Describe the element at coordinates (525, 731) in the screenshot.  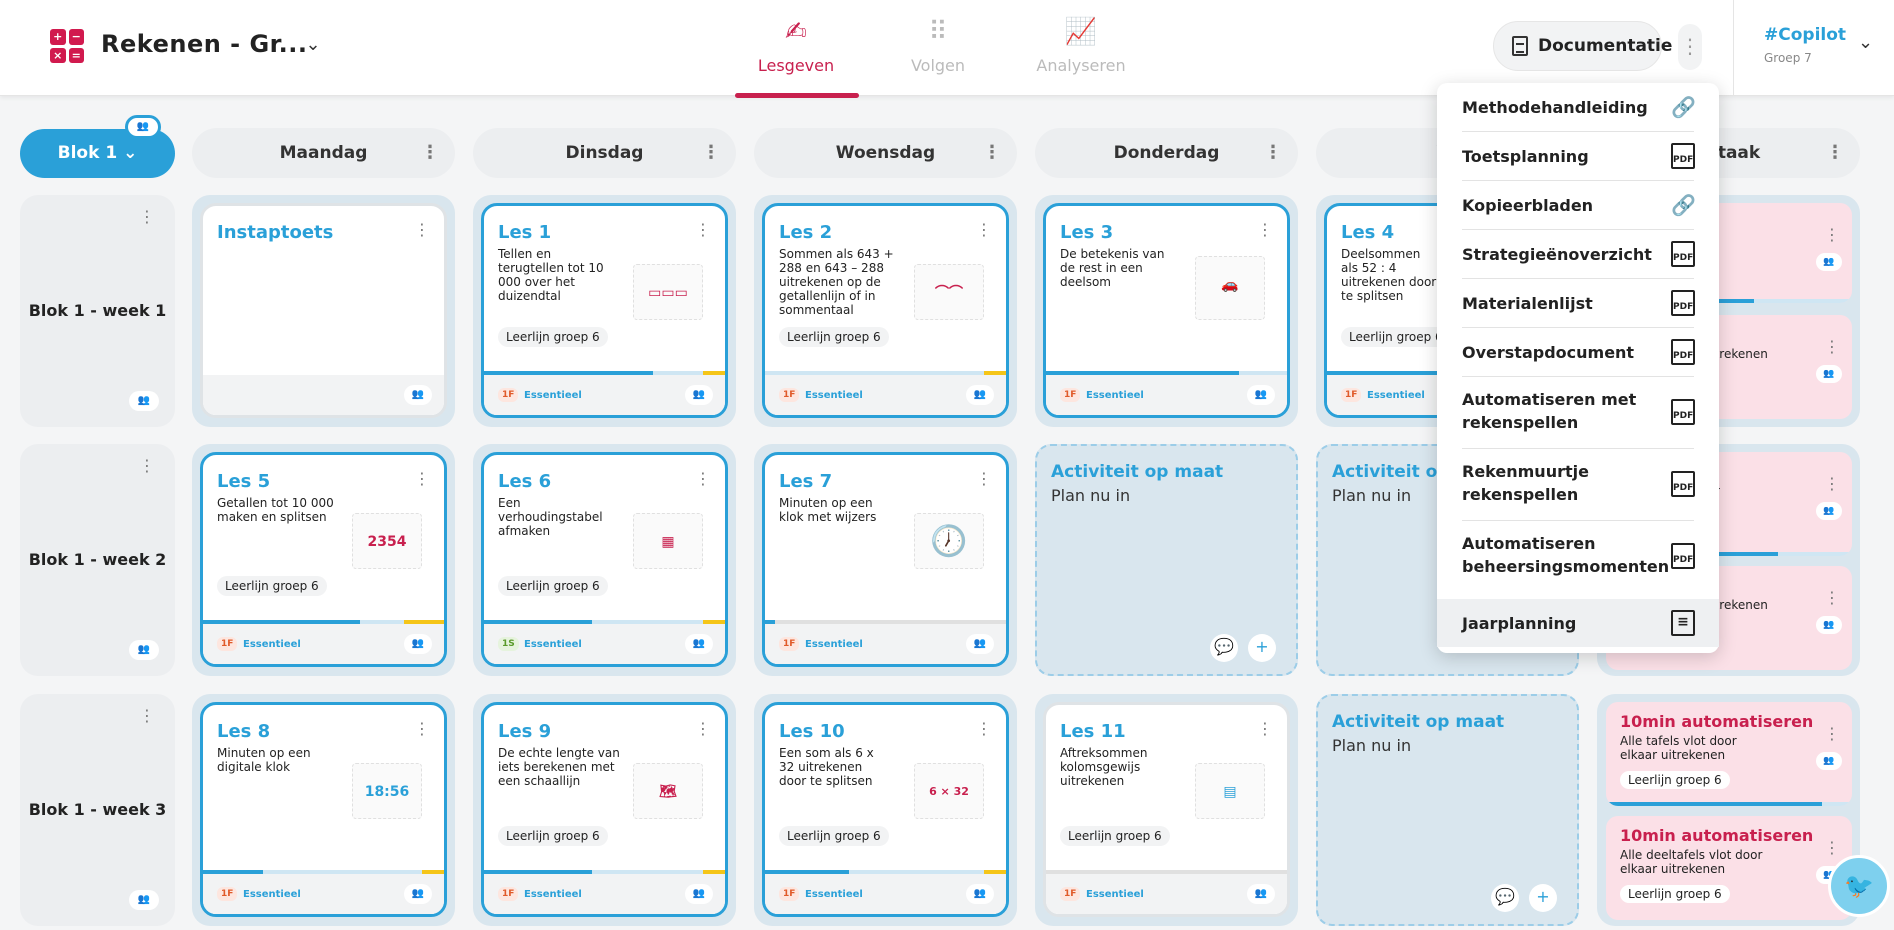
I see `card-title: Les 9` at that location.